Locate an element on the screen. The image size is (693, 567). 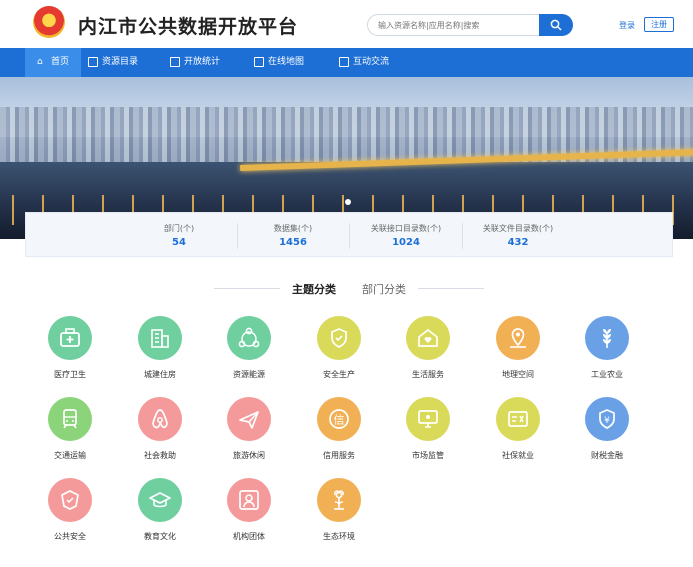
nav-home: ⌂ 首页 is located at coordinates (53, 62).